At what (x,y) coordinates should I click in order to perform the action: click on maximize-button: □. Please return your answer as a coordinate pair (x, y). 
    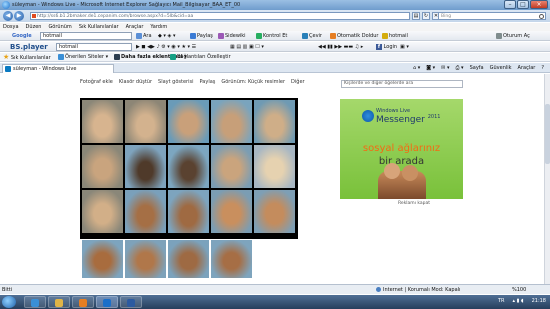
    Looking at the image, I should click on (523, 4).